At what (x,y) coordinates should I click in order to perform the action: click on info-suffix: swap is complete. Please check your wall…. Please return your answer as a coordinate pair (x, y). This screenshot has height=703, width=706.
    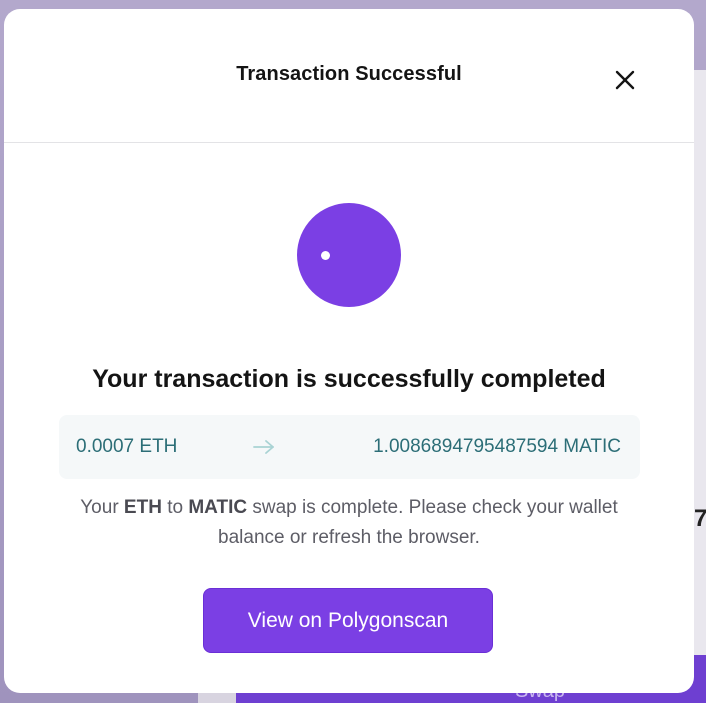
    Looking at the image, I should click on (418, 522).